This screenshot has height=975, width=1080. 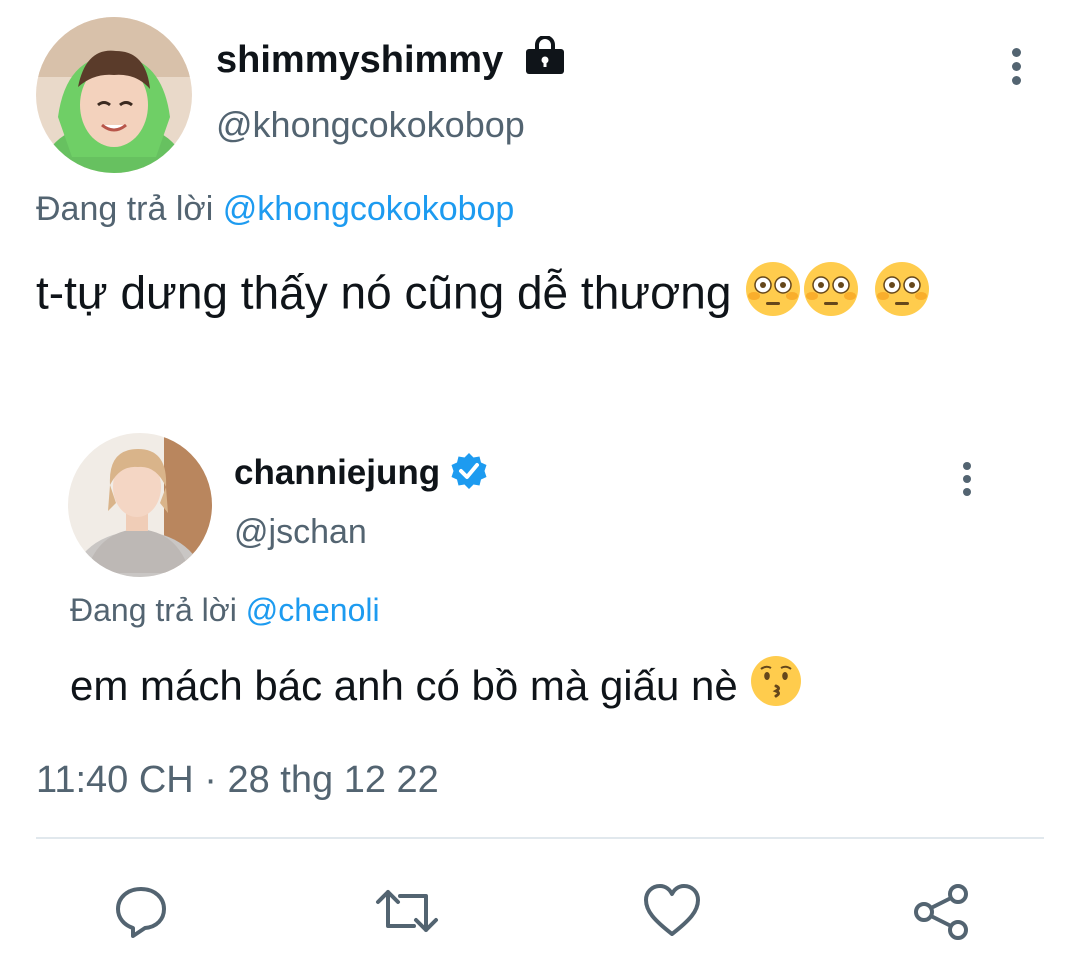 I want to click on divider, so click(x=540, y=838).